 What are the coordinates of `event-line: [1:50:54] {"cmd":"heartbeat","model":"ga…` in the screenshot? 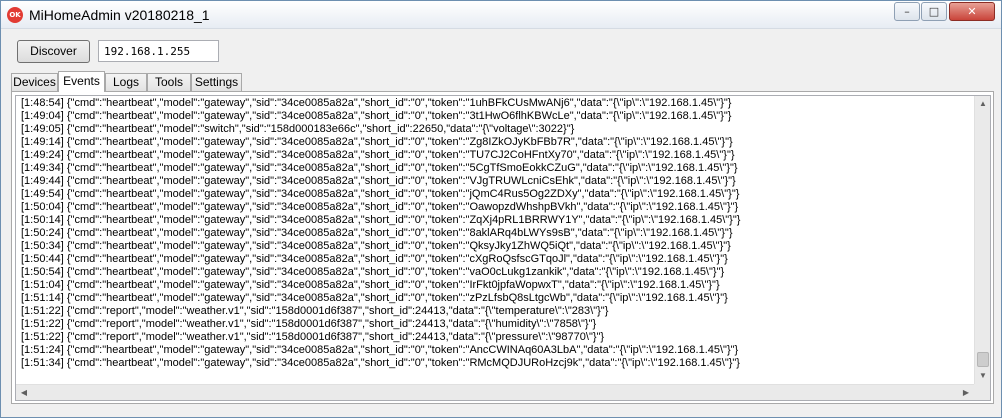 It's located at (373, 272).